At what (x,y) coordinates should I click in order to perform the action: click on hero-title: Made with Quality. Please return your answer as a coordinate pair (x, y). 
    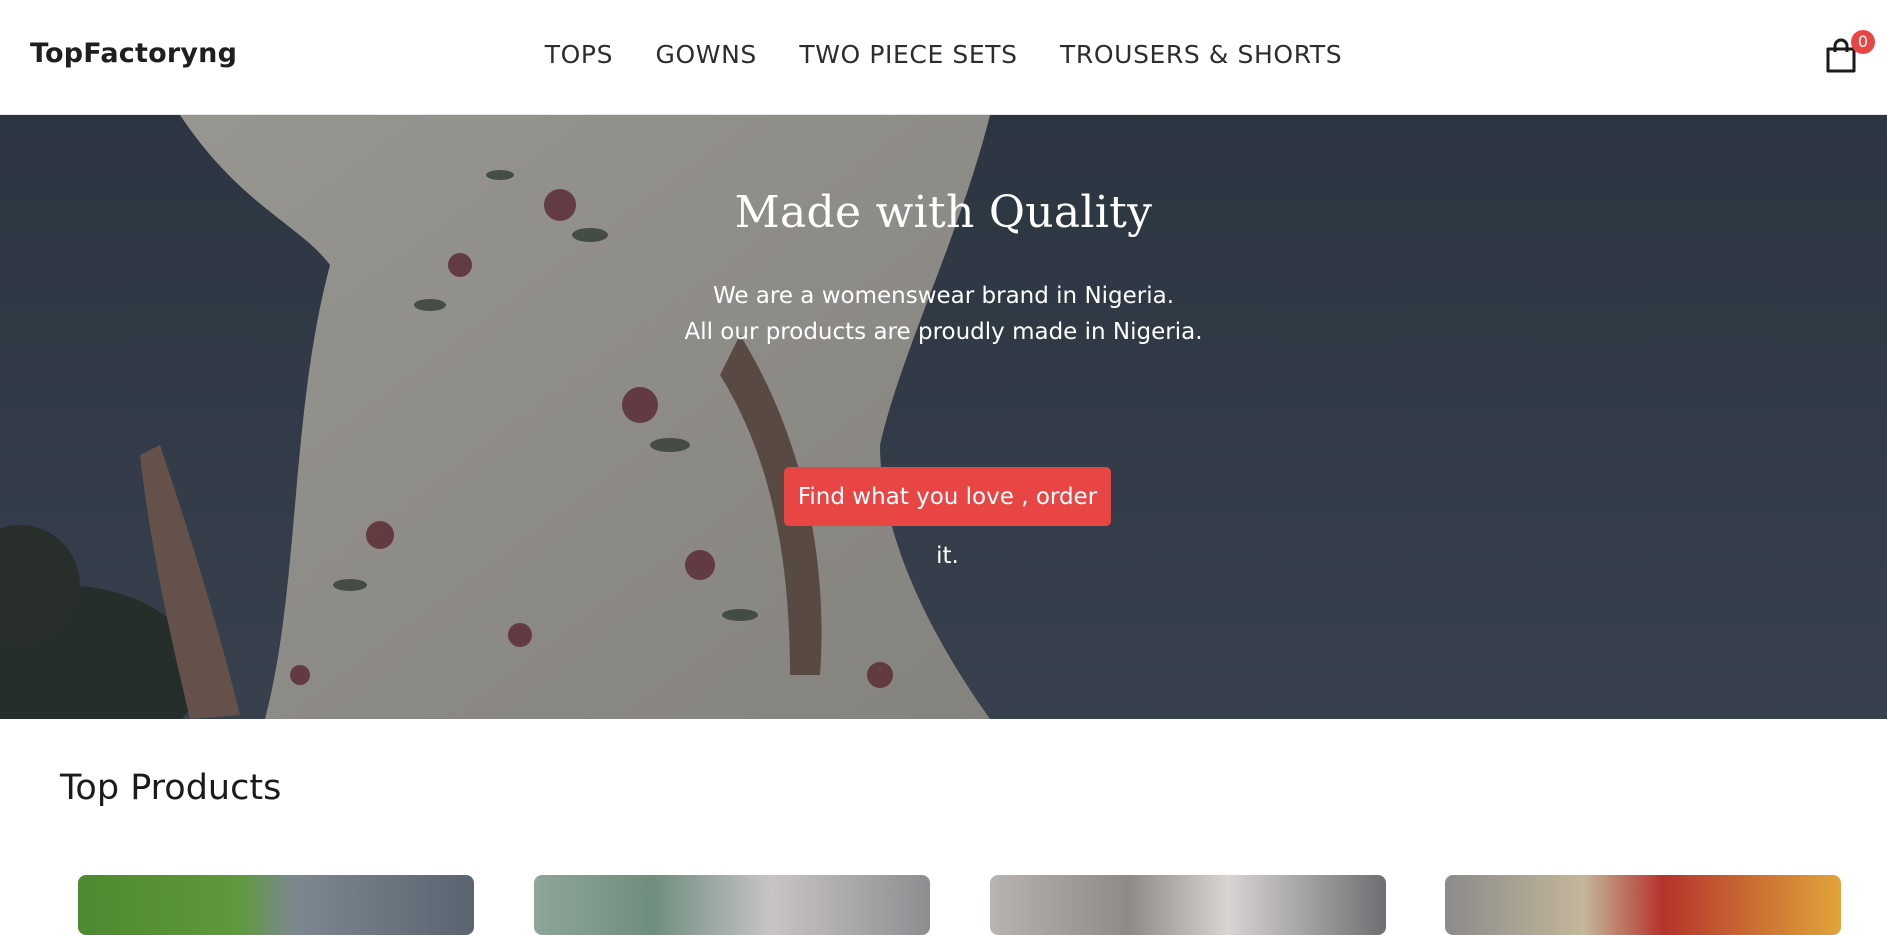
    Looking at the image, I should click on (943, 212).